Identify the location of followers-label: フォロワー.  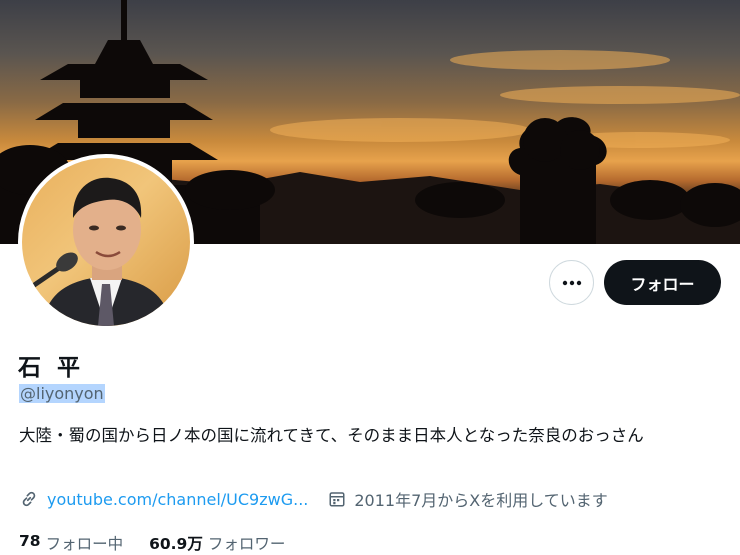
(246, 544).